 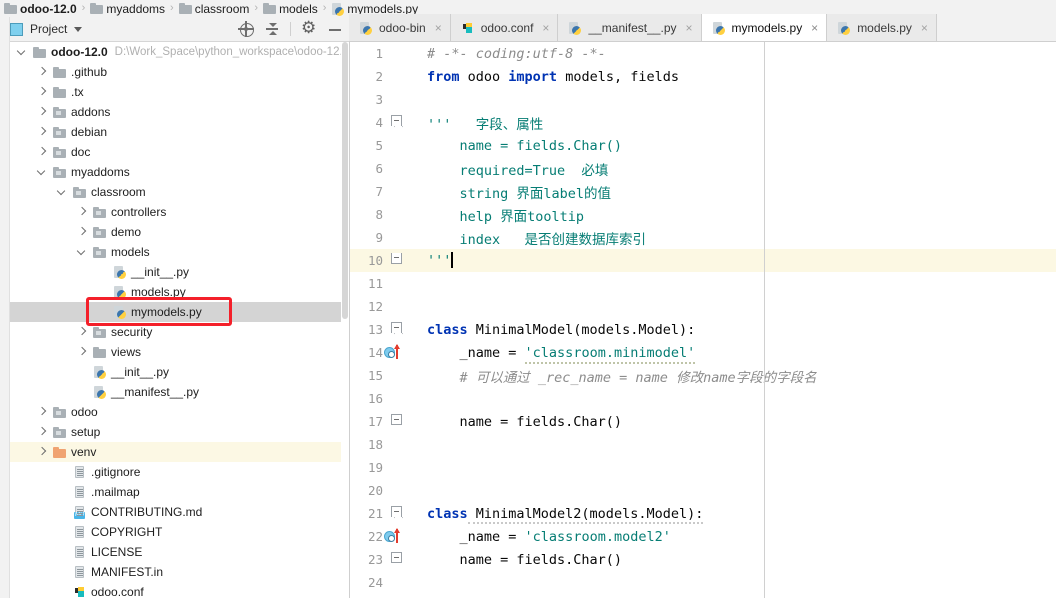 I want to click on tree-row-contributing-md: CONTRIBUTING.md, so click(x=176, y=512).